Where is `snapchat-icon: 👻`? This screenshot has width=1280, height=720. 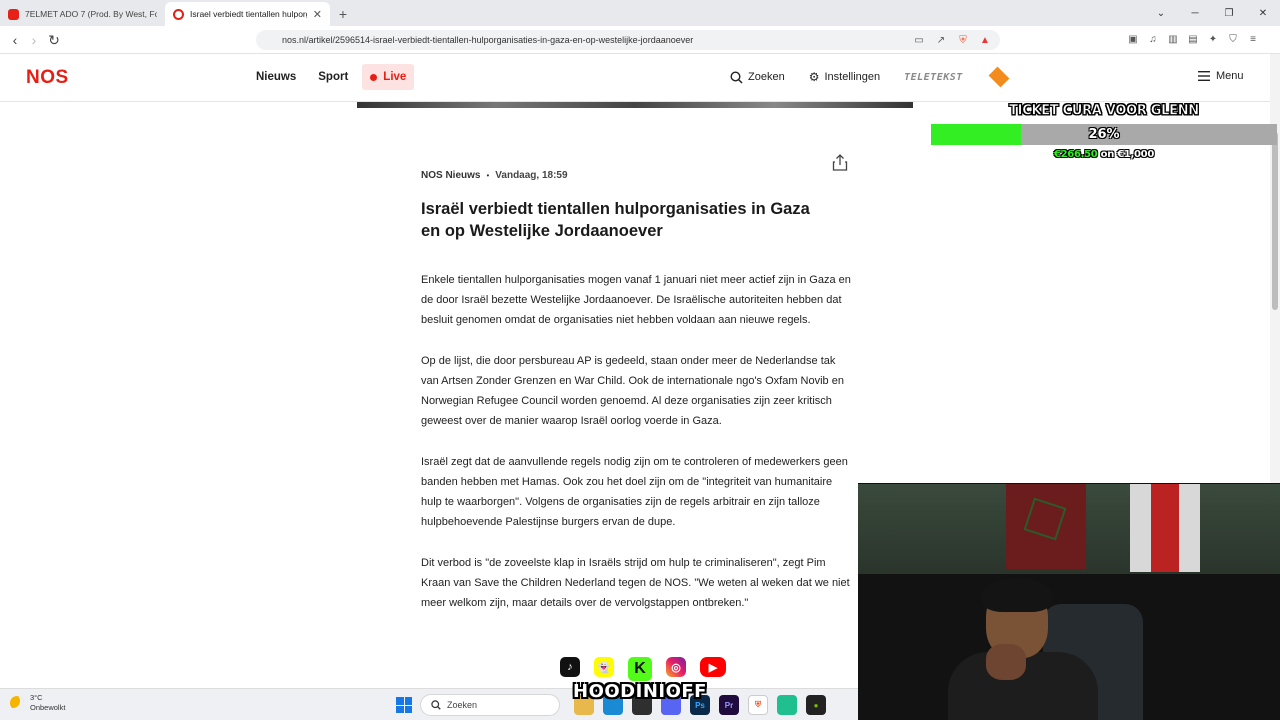
snapchat-icon: 👻 is located at coordinates (604, 667).